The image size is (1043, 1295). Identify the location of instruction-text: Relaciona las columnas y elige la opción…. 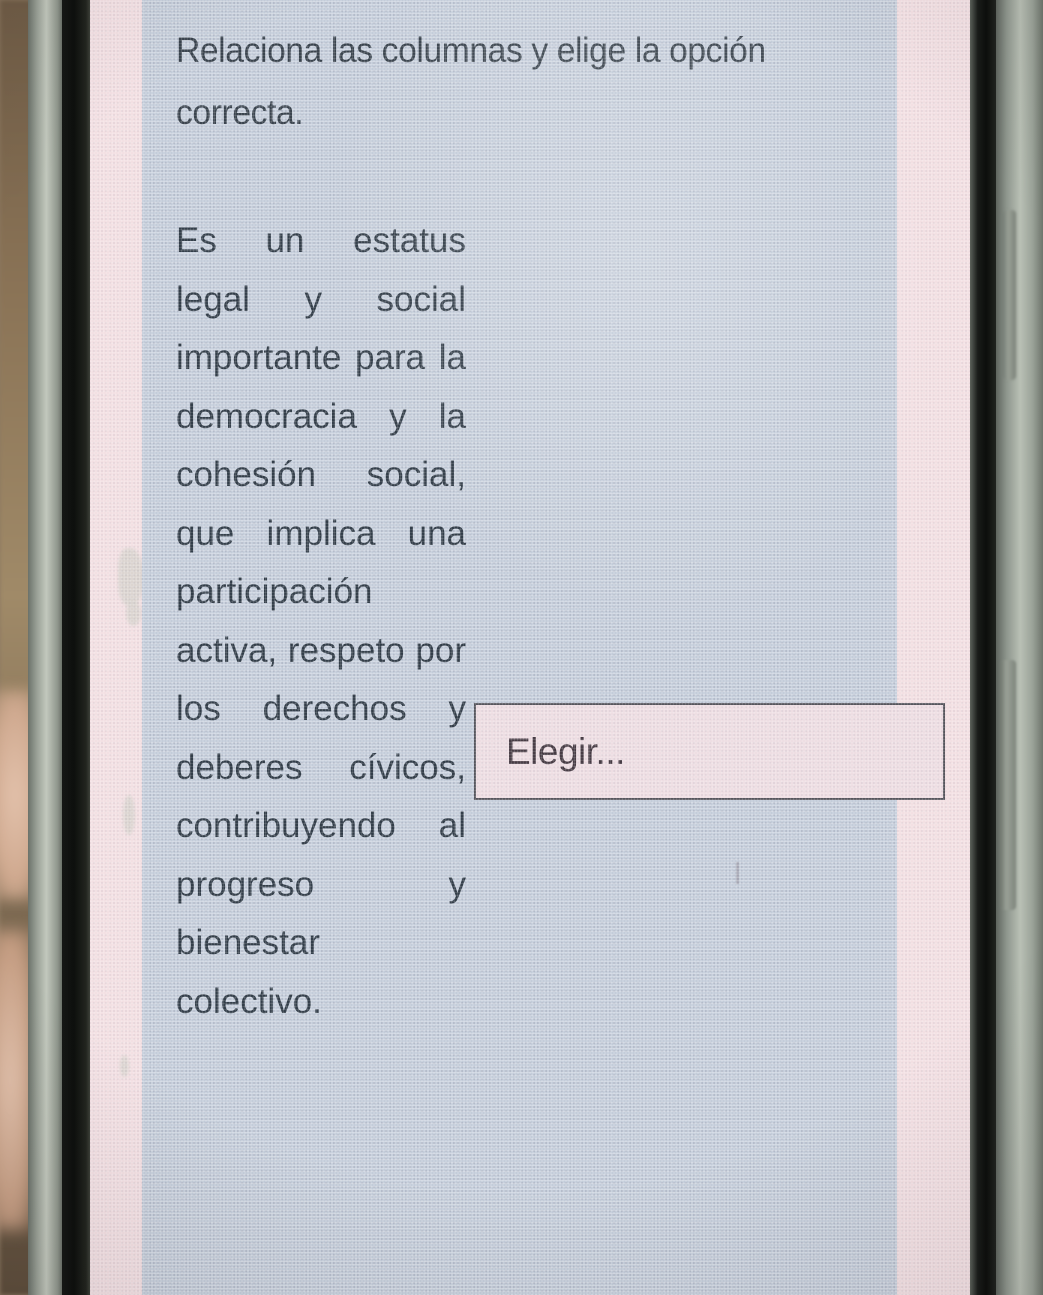
(471, 82).